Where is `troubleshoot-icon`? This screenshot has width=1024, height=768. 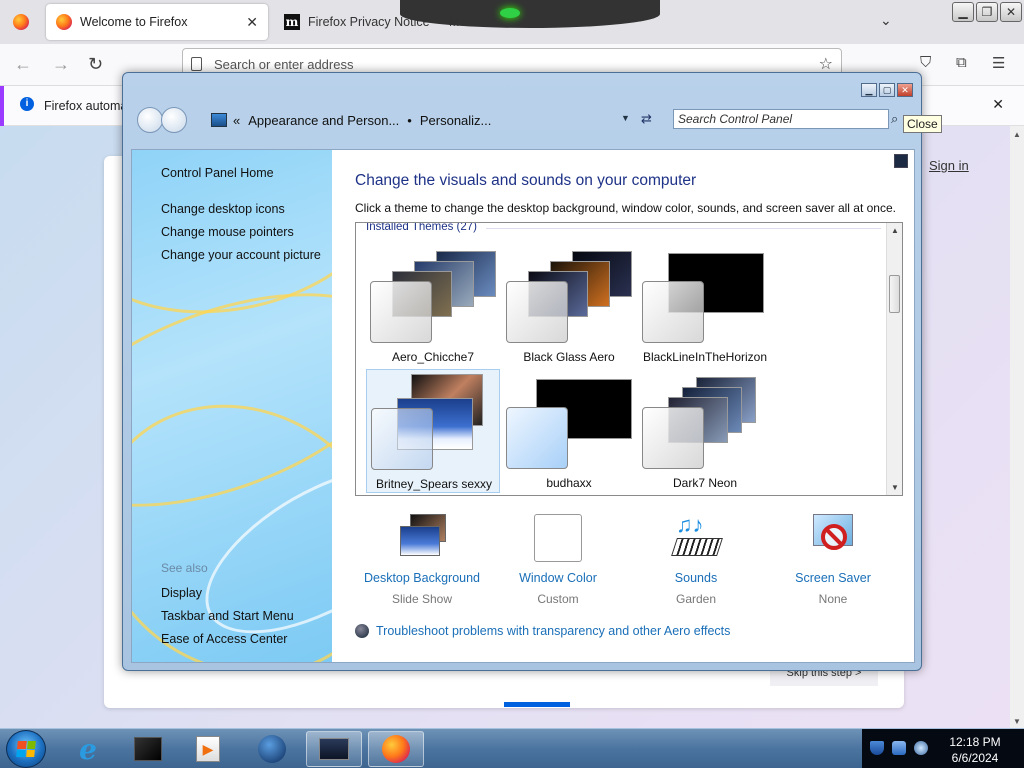 troubleshoot-icon is located at coordinates (362, 631).